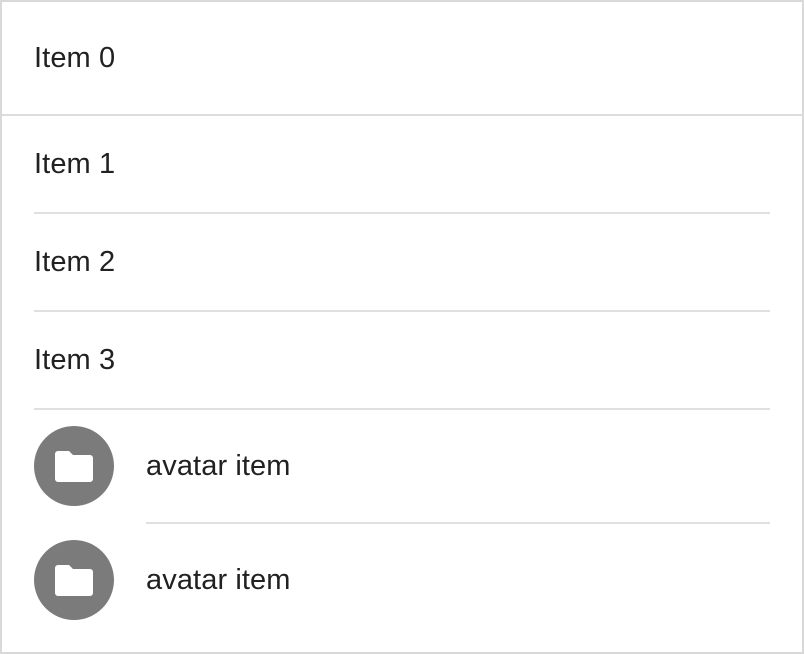  I want to click on list-item-label: Item 3, so click(75, 359).